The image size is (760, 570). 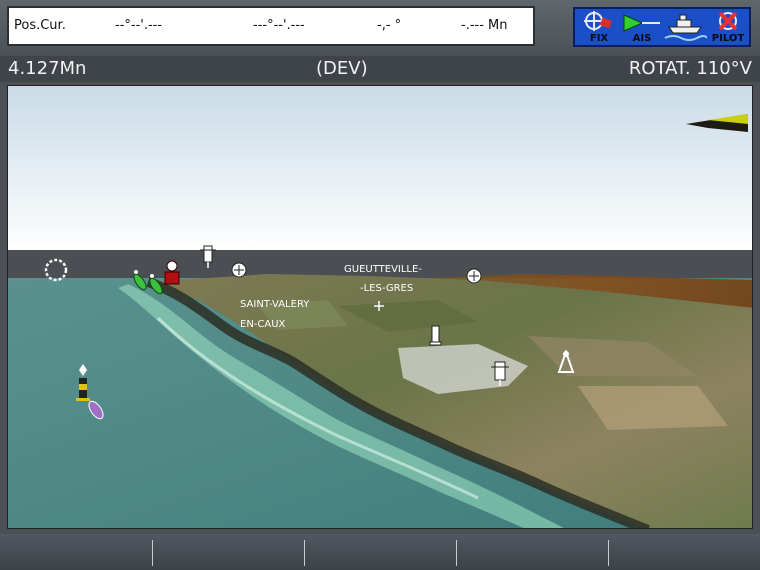 I want to click on cursor-distance: -.--- Mn, so click(x=484, y=25).